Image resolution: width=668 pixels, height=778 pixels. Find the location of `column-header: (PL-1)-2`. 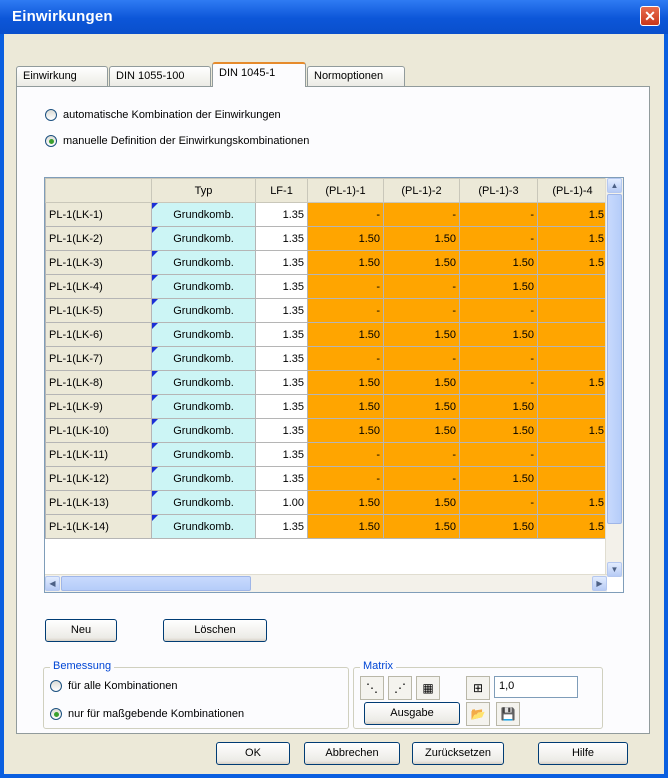

column-header: (PL-1)-2 is located at coordinates (421, 190).